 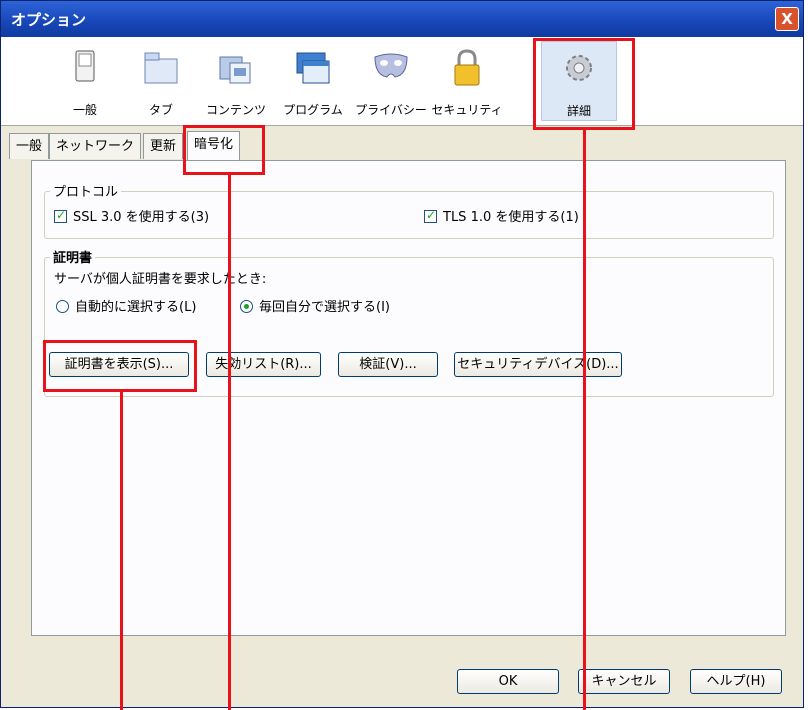 I want to click on ok-button: OK, so click(x=508, y=681).